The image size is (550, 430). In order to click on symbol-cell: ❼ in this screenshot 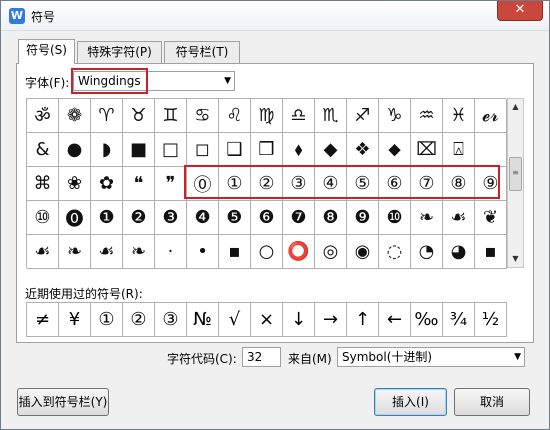, I will do `click(299, 218)`.